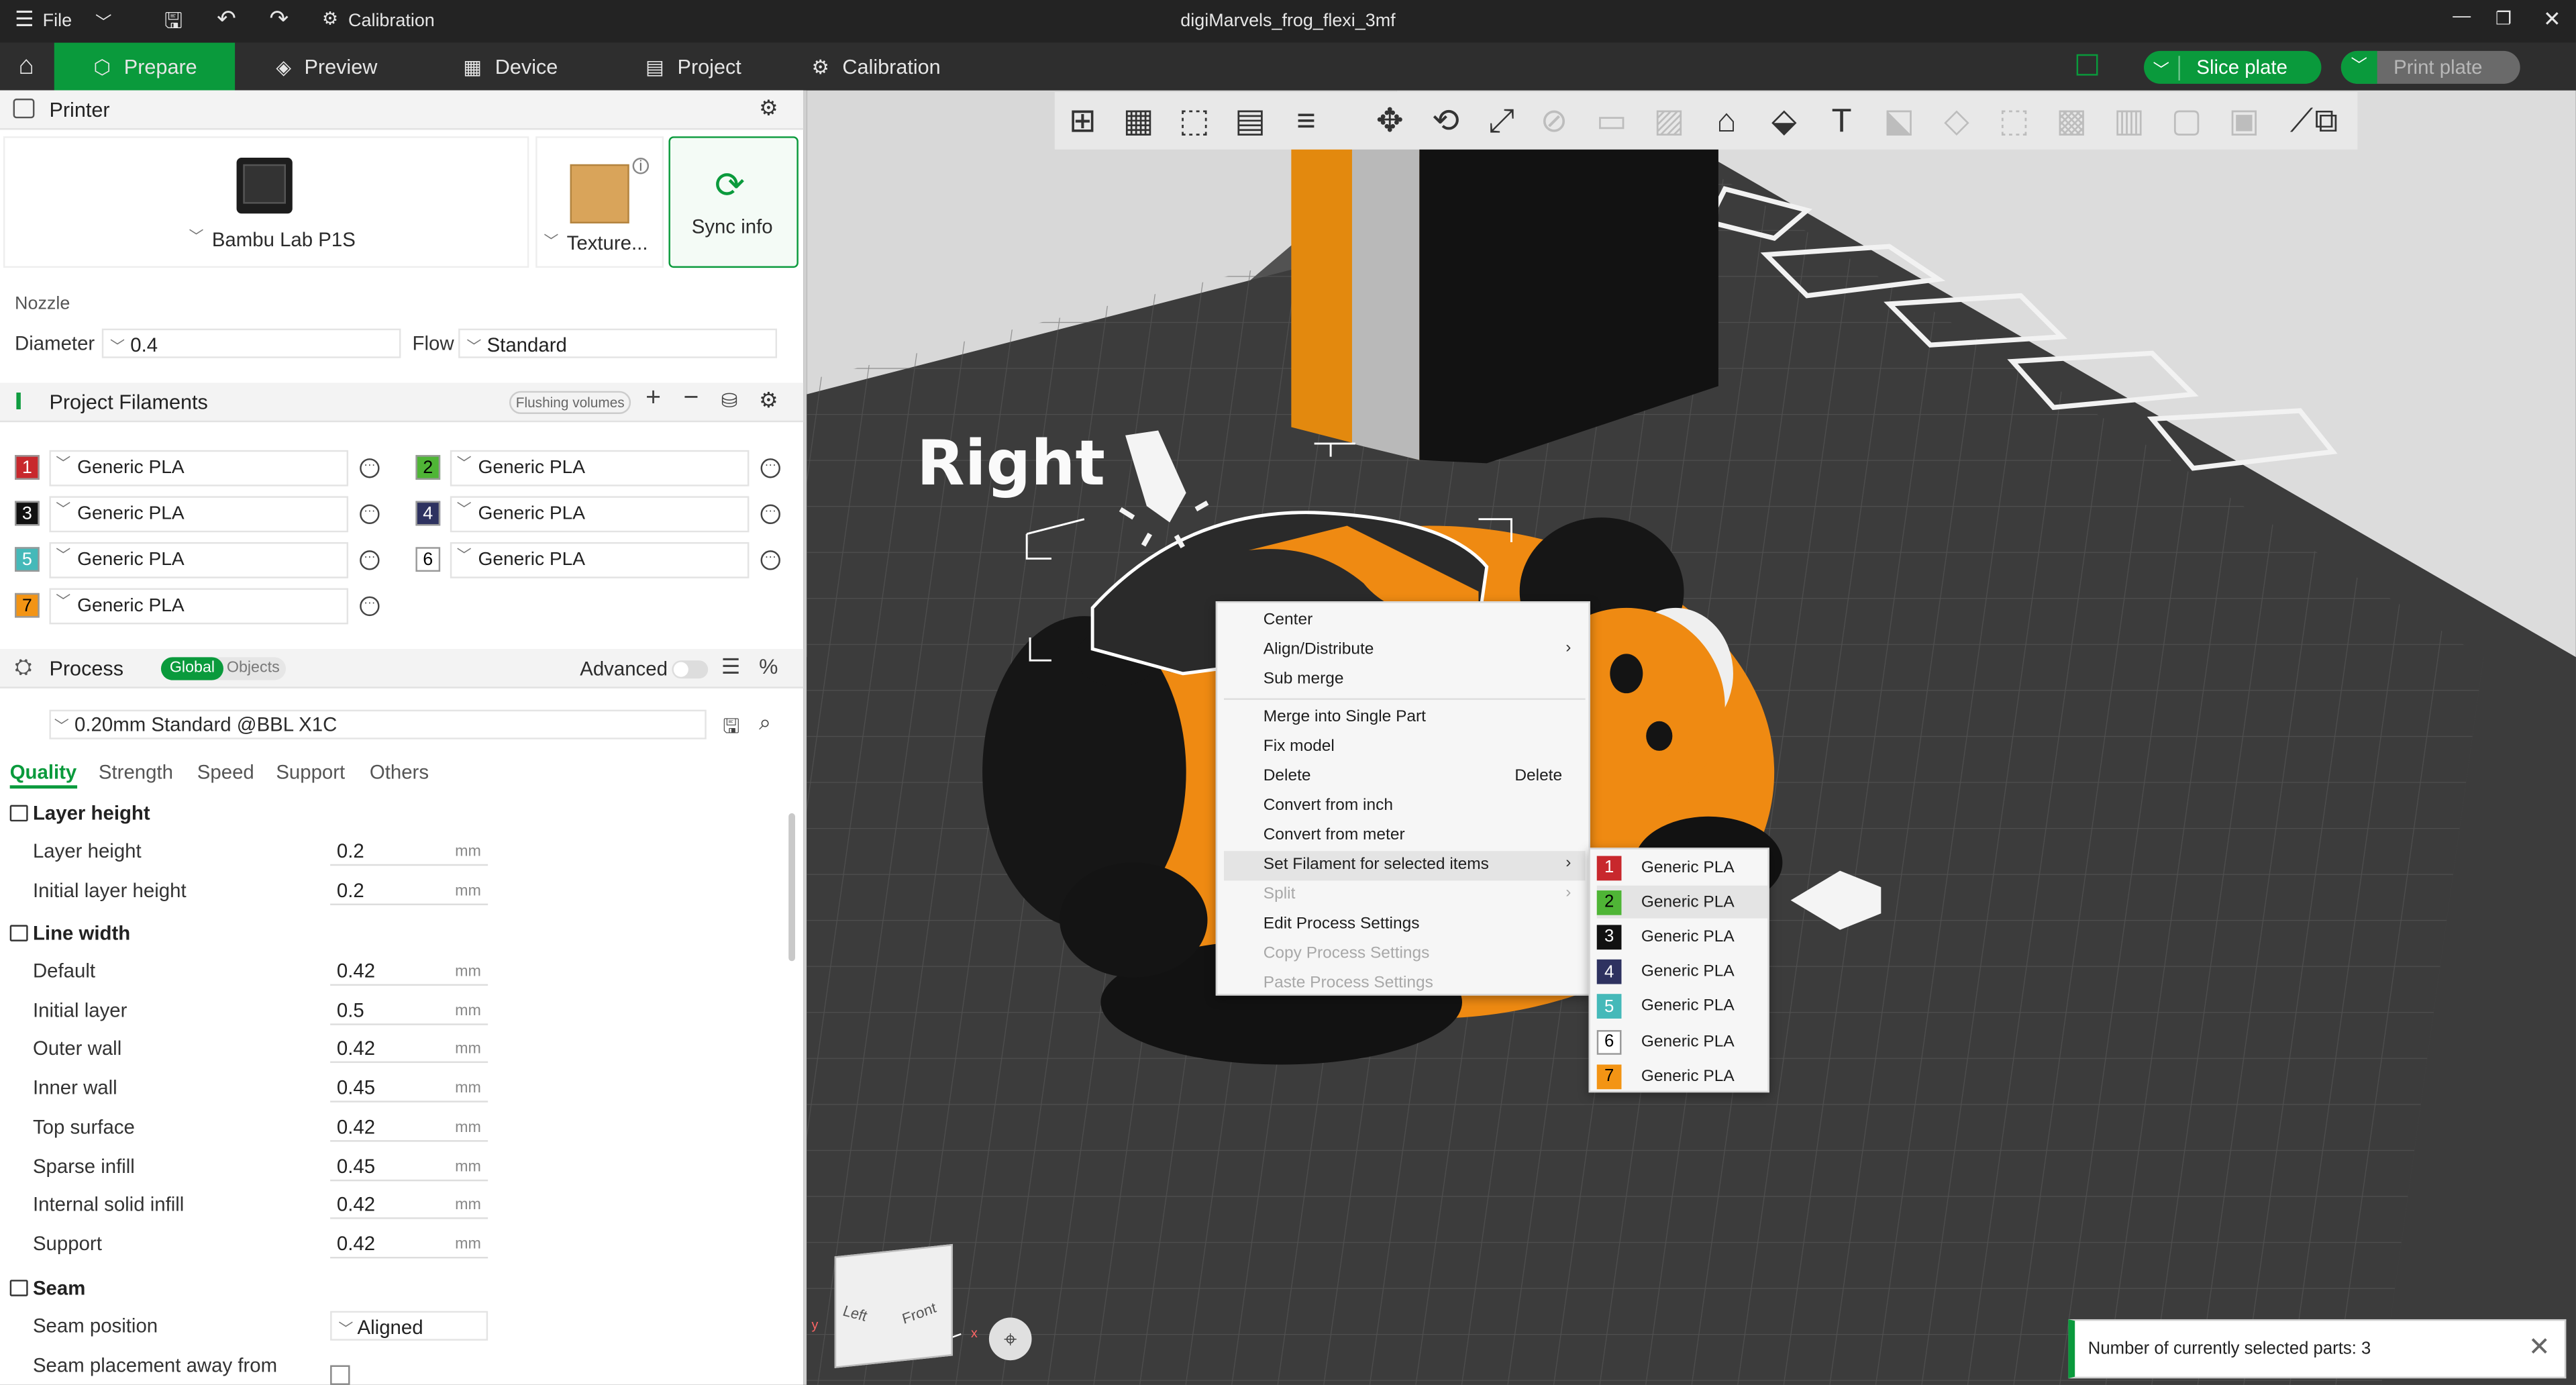  I want to click on printer-card: ﹀ Bambu Lab P1S, so click(266, 202).